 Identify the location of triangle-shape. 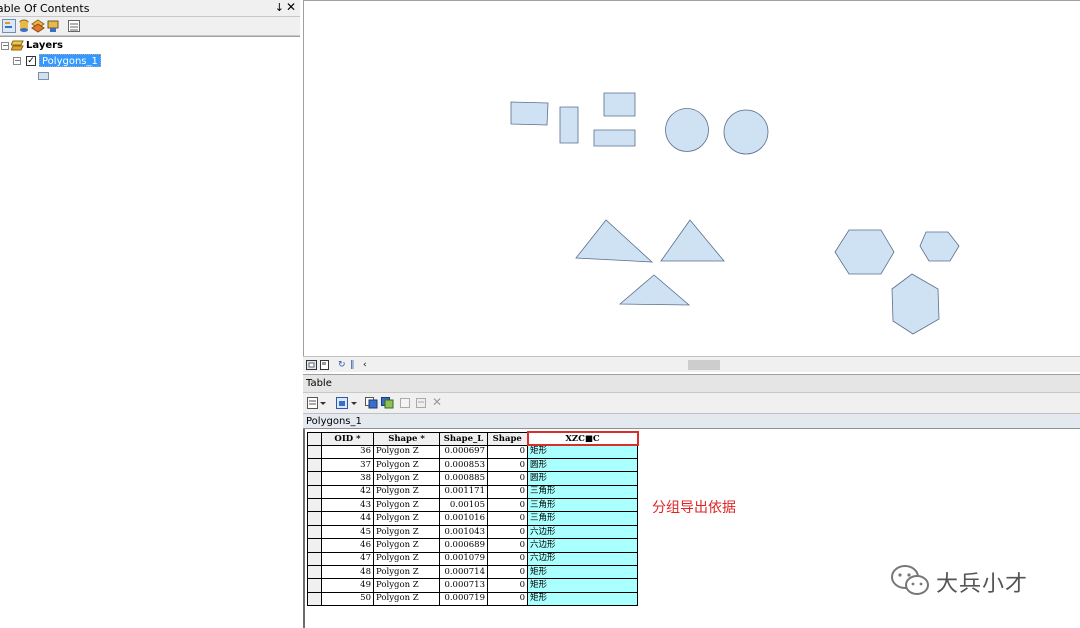
(692, 240).